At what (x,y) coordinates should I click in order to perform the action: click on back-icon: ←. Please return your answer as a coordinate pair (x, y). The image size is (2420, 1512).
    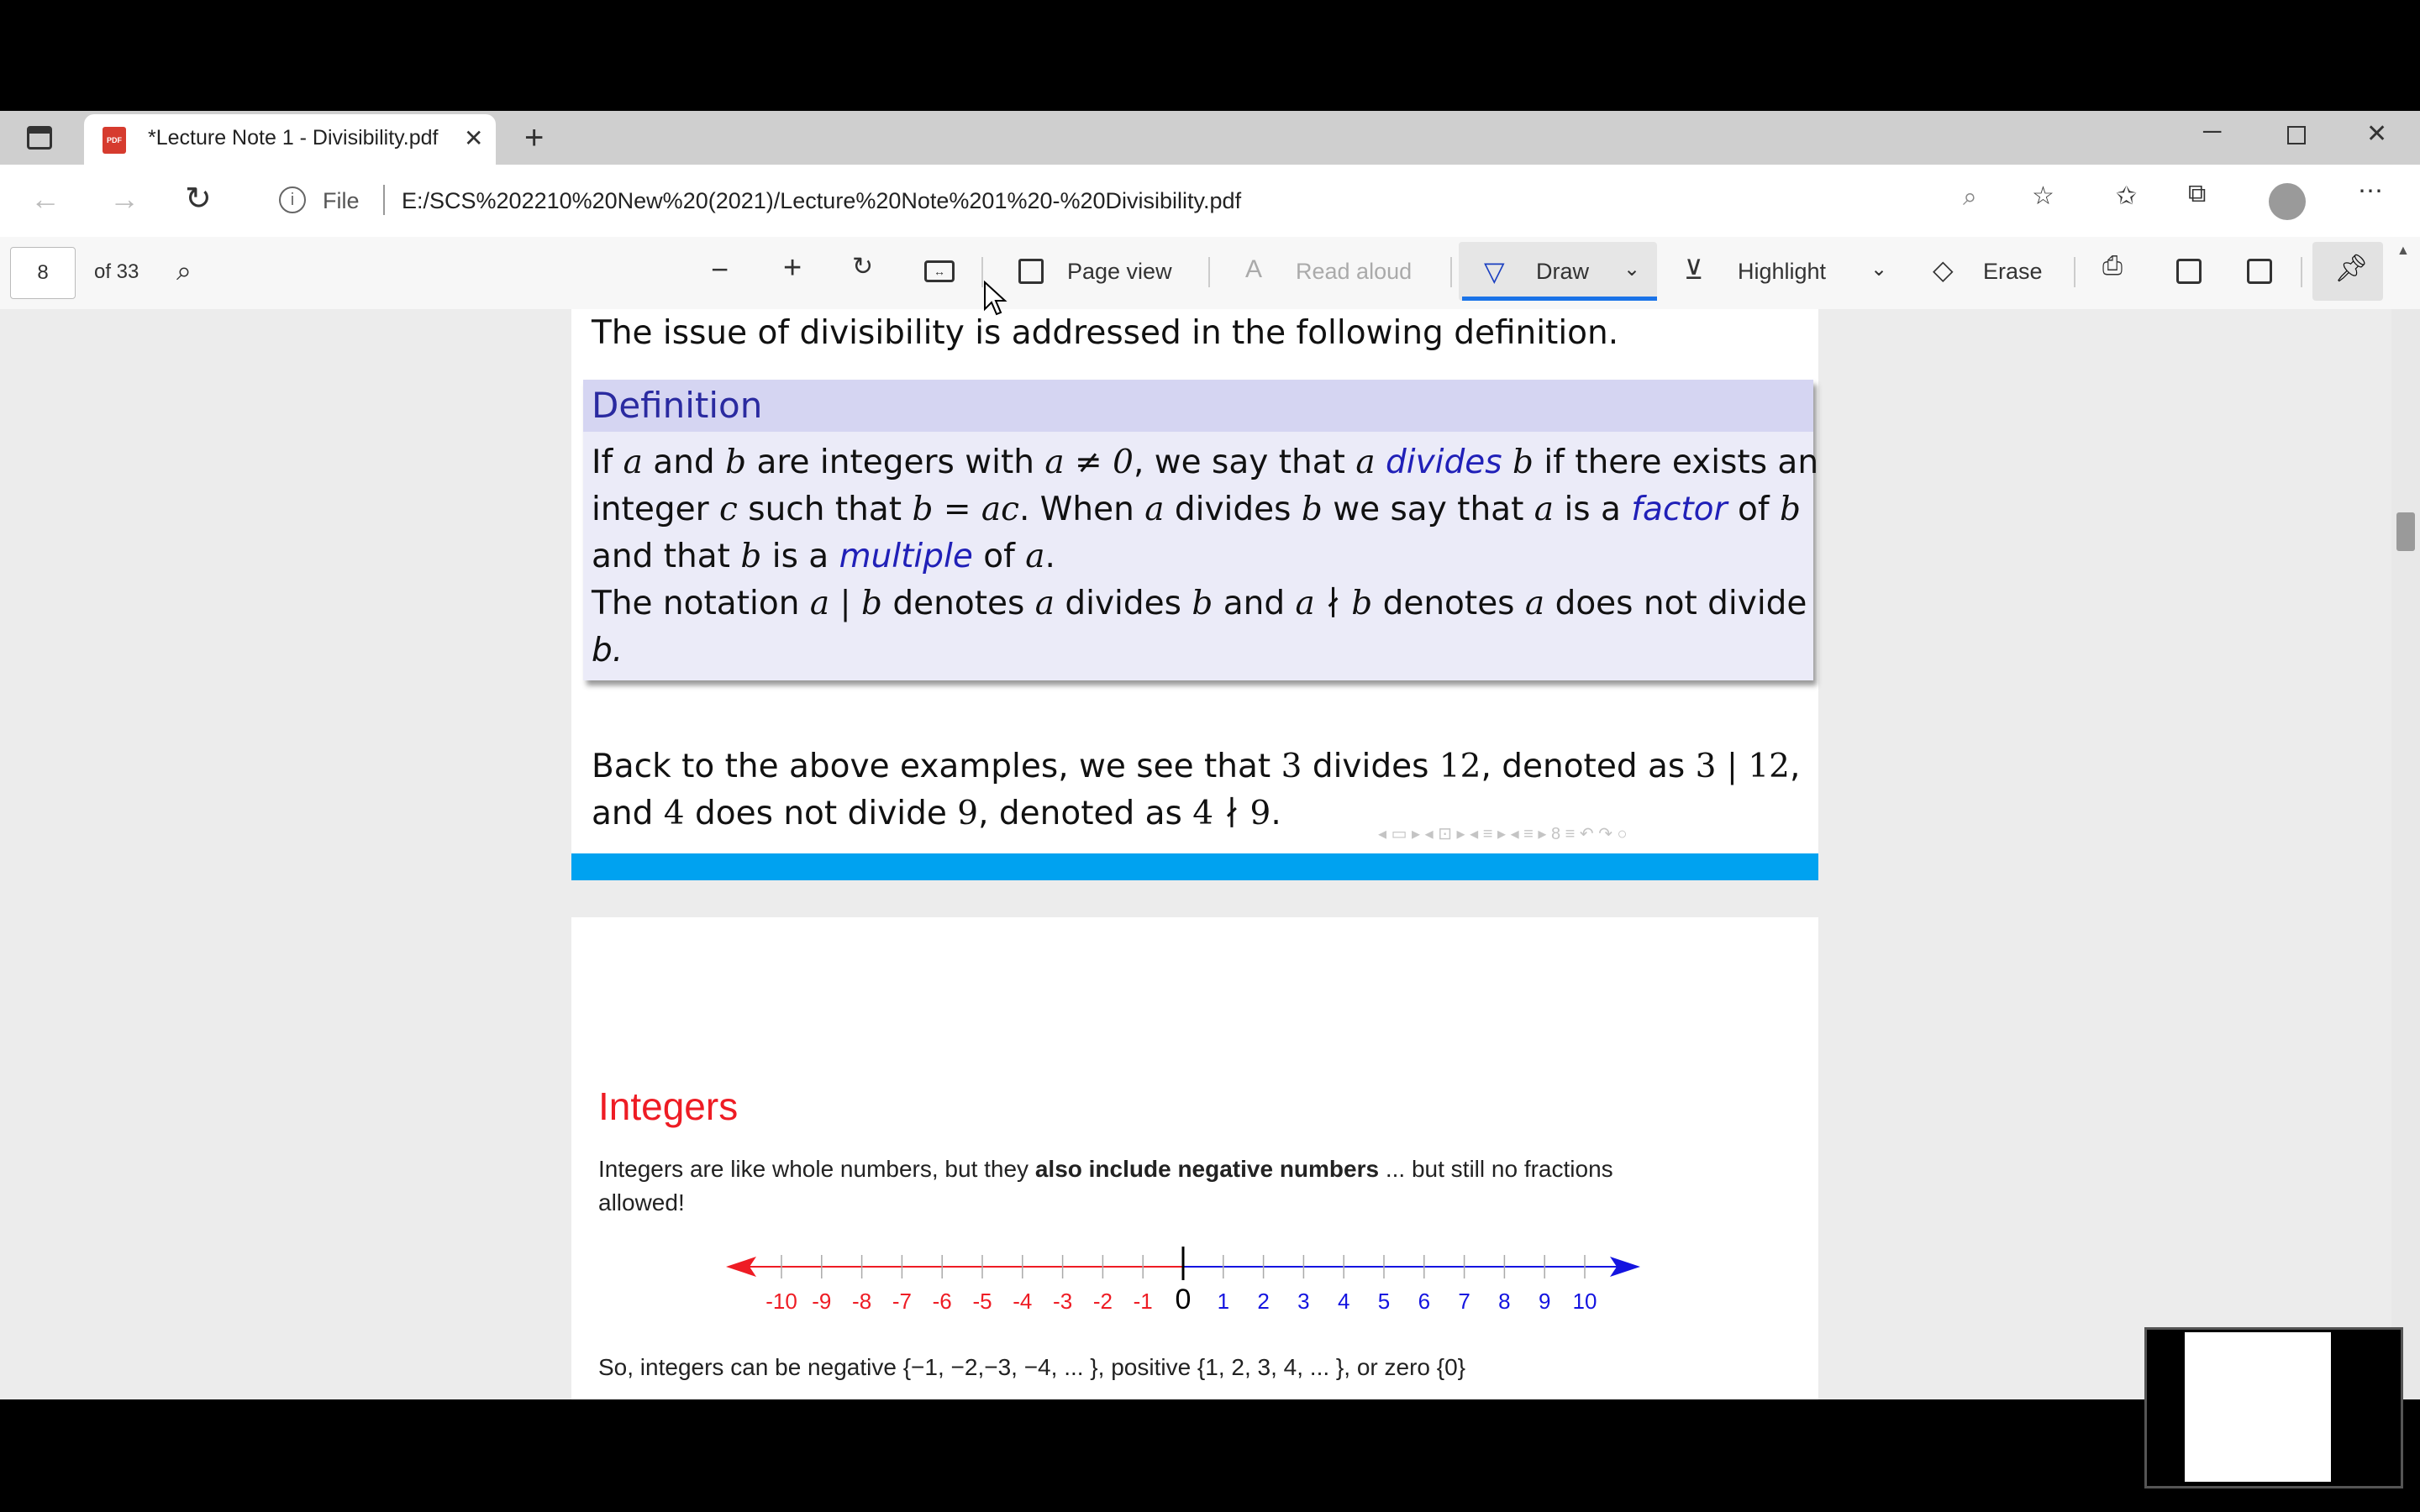
    Looking at the image, I should click on (45, 199).